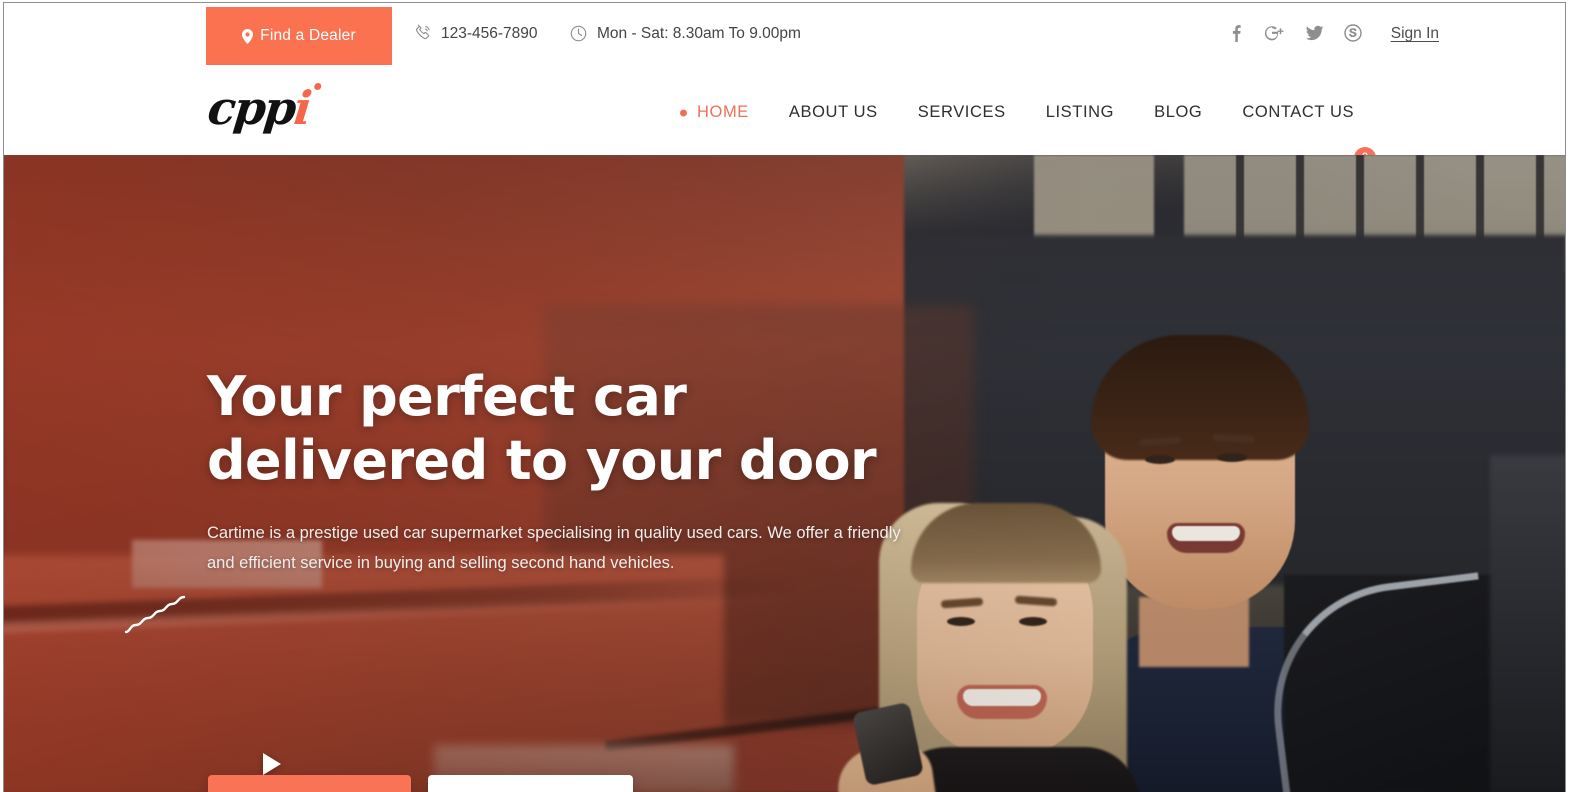  What do you see at coordinates (1002, 697) in the screenshot?
I see `woman-teeth` at bounding box center [1002, 697].